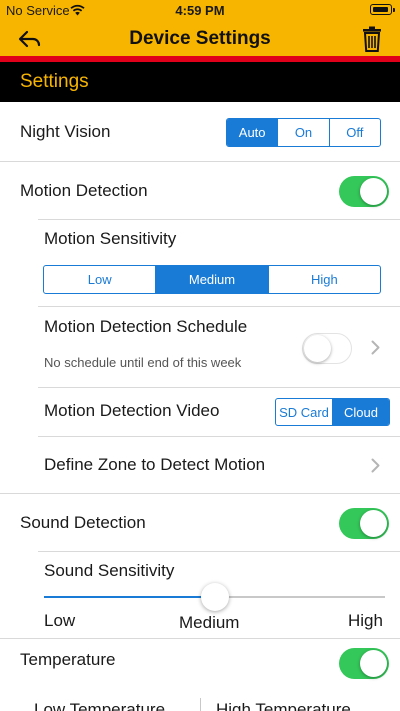 The height and width of the screenshot is (711, 400). I want to click on night-vision-segmented-control: Auto On Off, so click(303, 132).